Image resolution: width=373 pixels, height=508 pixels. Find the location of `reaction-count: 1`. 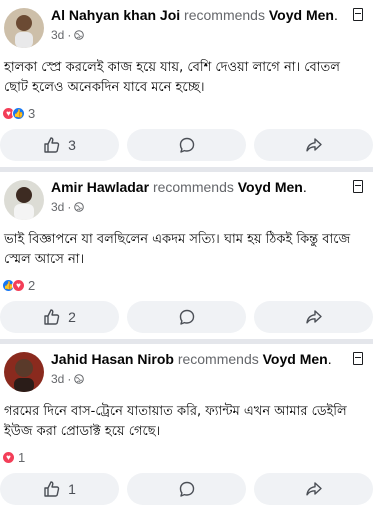

reaction-count: 1 is located at coordinates (22, 457).